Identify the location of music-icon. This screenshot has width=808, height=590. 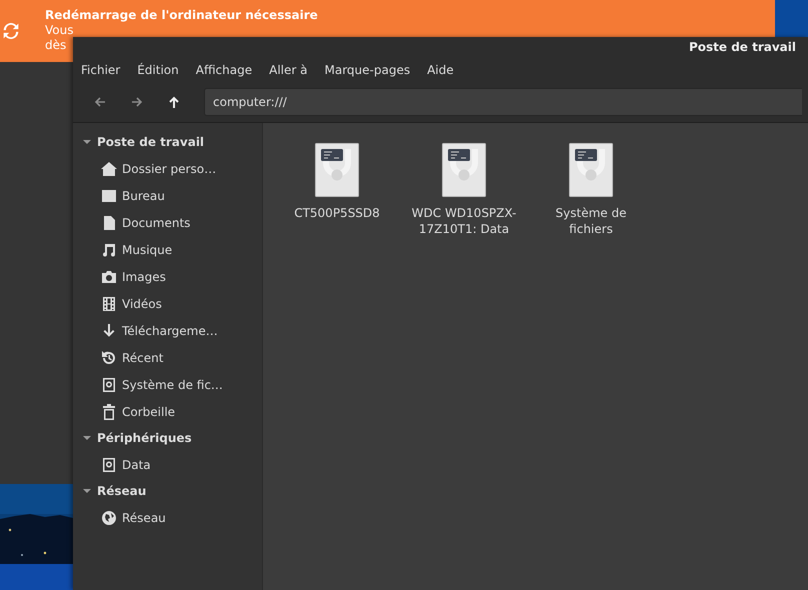
(109, 250).